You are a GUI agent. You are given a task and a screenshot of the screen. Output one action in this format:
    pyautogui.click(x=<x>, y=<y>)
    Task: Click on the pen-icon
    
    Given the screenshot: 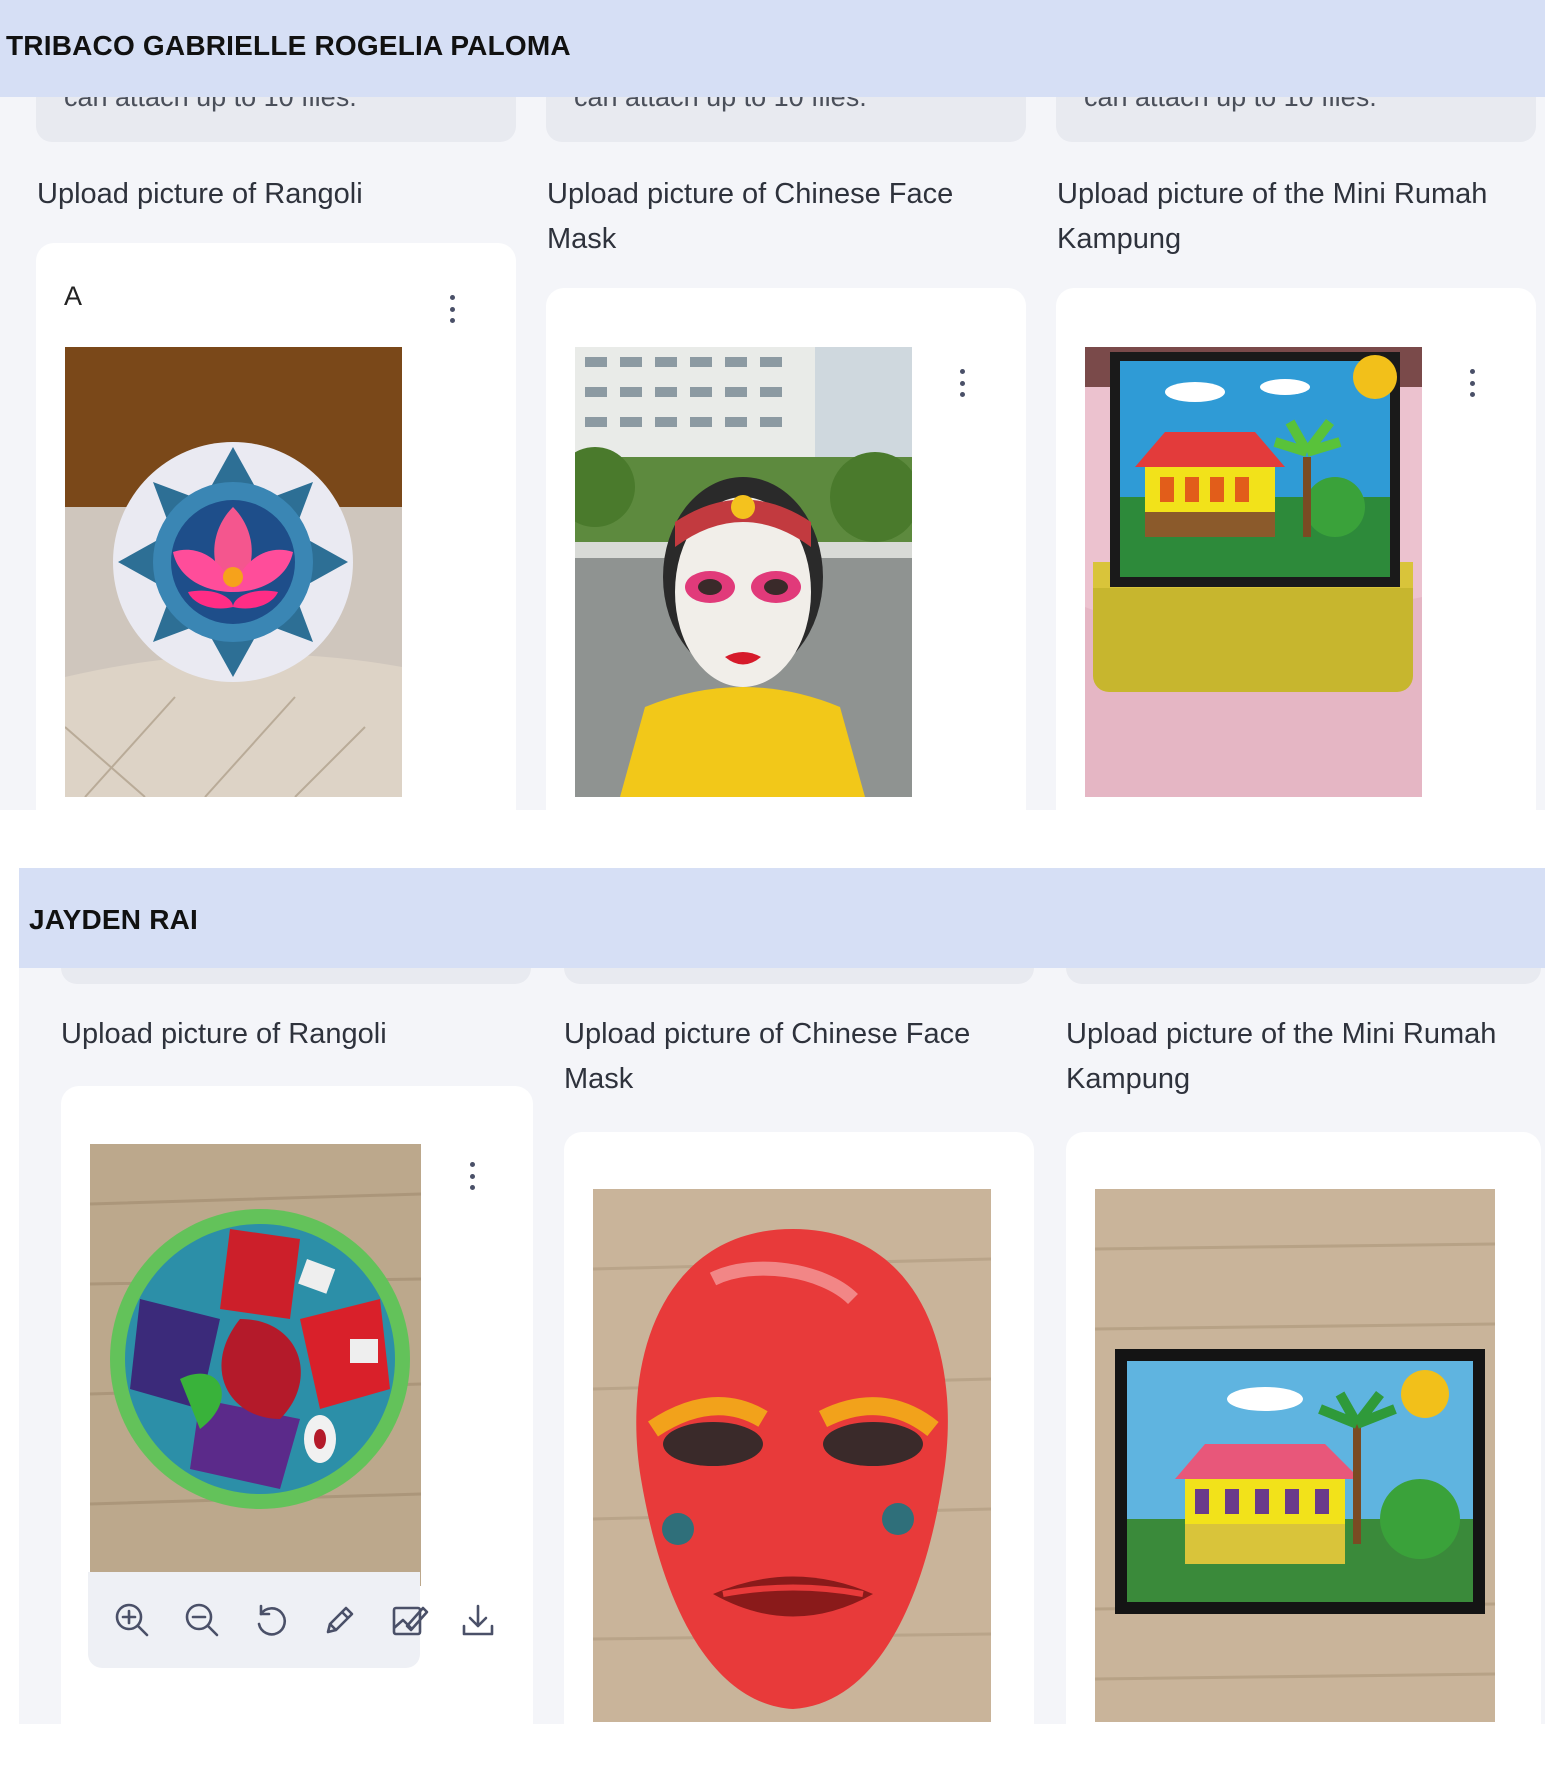 What is the action you would take?
    pyautogui.click(x=340, y=1620)
    